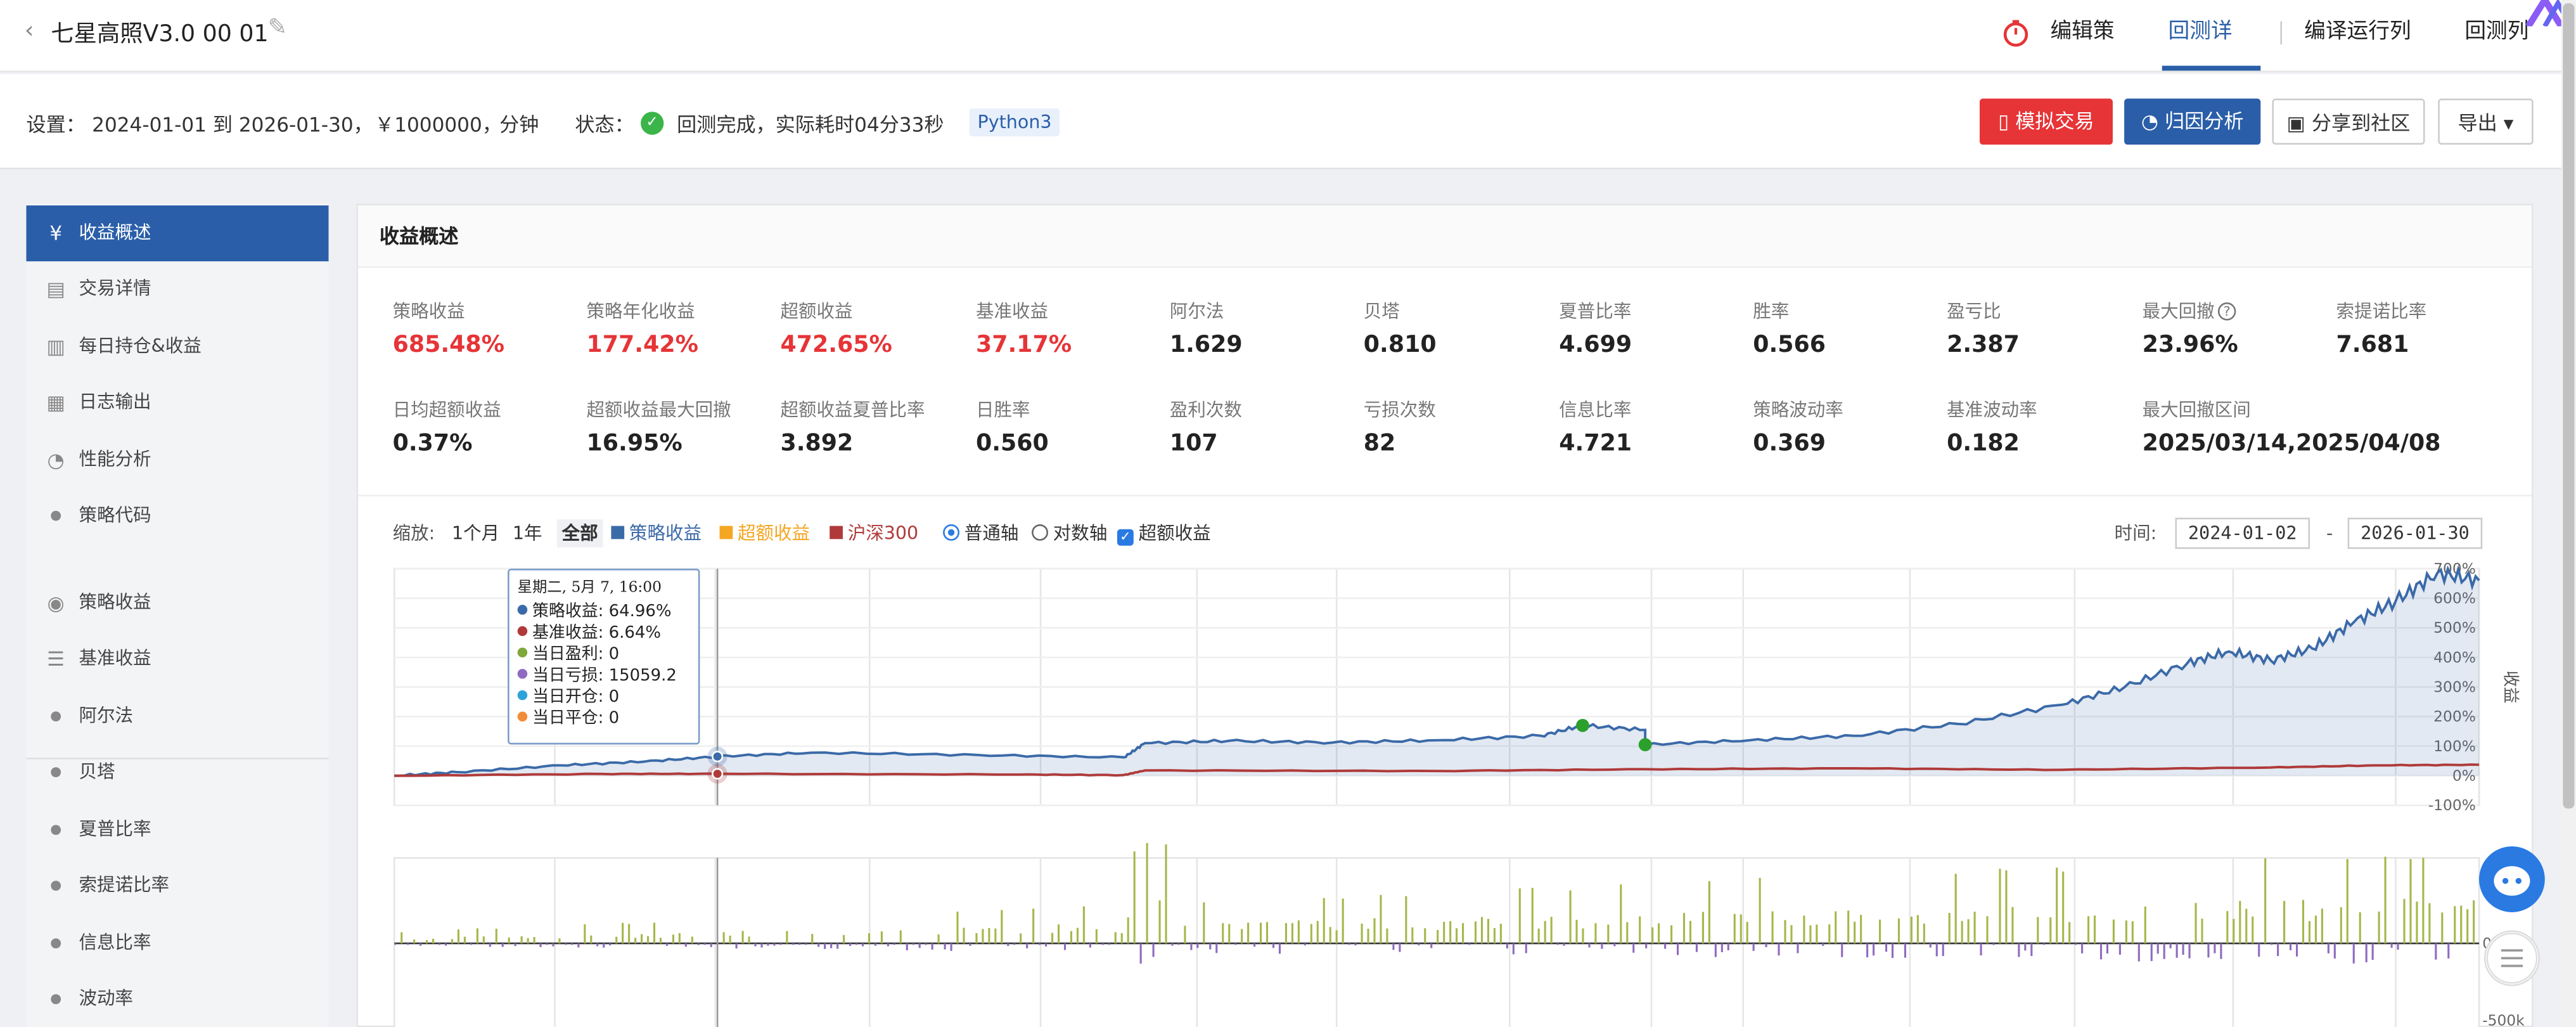  Describe the element at coordinates (413, 533) in the screenshot. I see `zoom-label: 缩放:` at that location.